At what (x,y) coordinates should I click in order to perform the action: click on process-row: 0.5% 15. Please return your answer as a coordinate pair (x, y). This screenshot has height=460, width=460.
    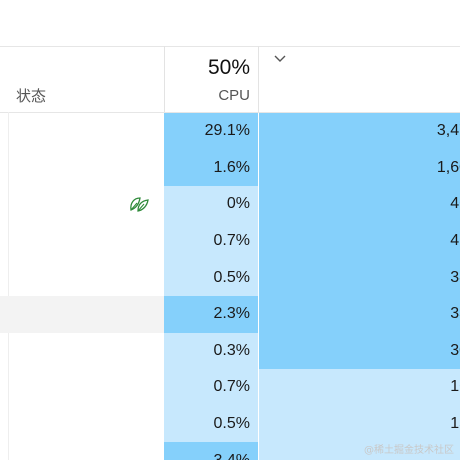
    Looking at the image, I should click on (230, 424).